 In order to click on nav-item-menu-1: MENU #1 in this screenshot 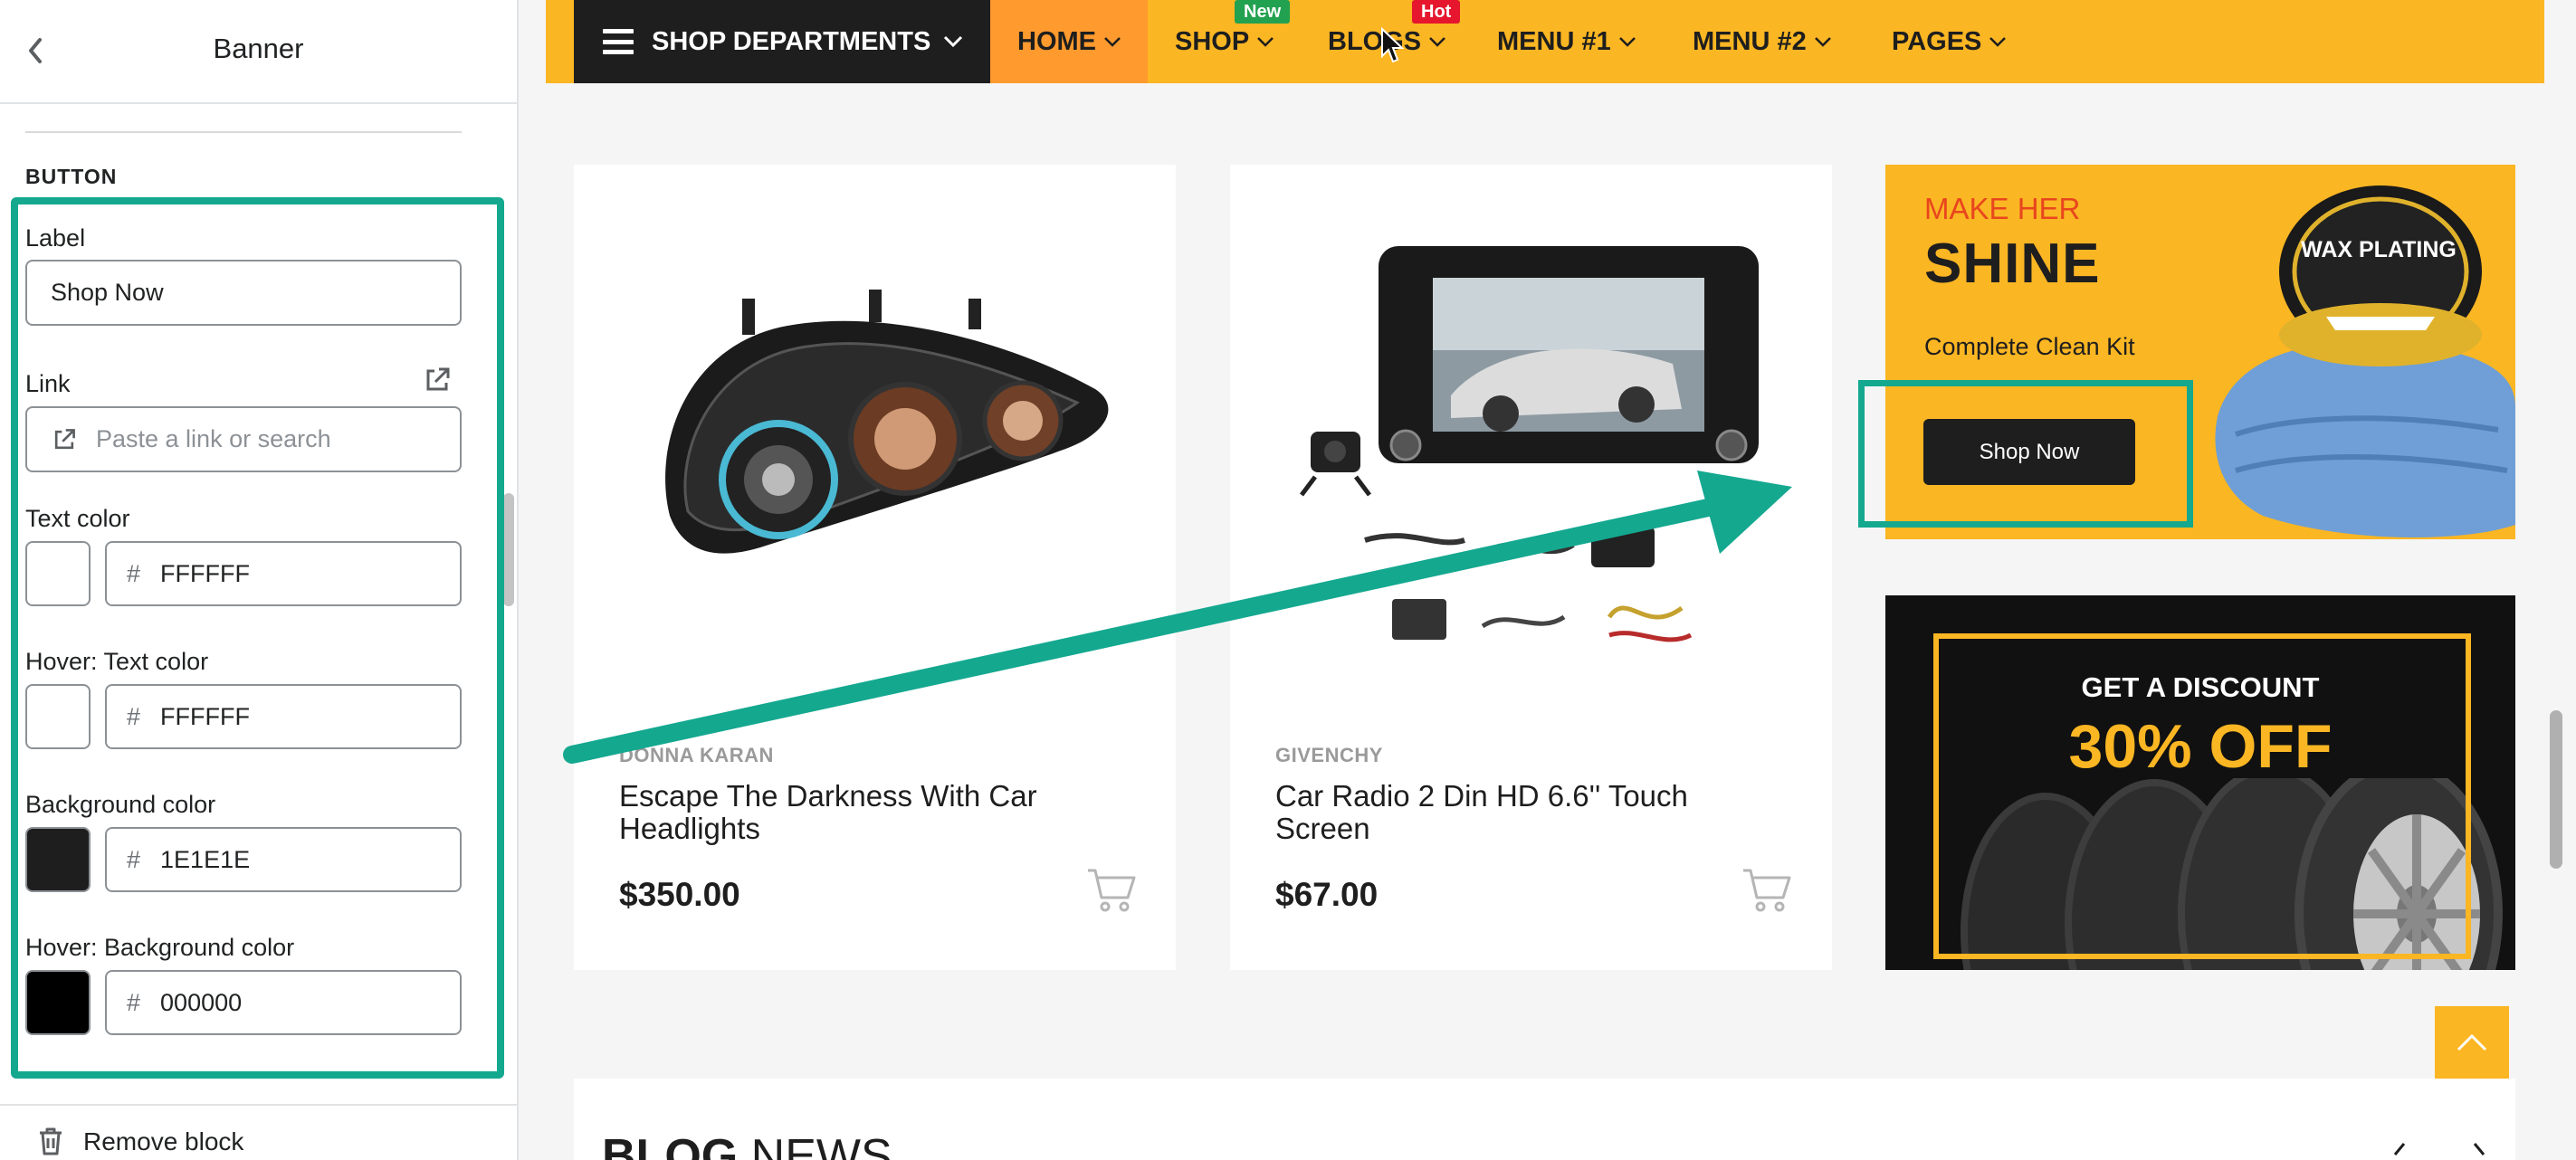, I will do `click(1566, 41)`.